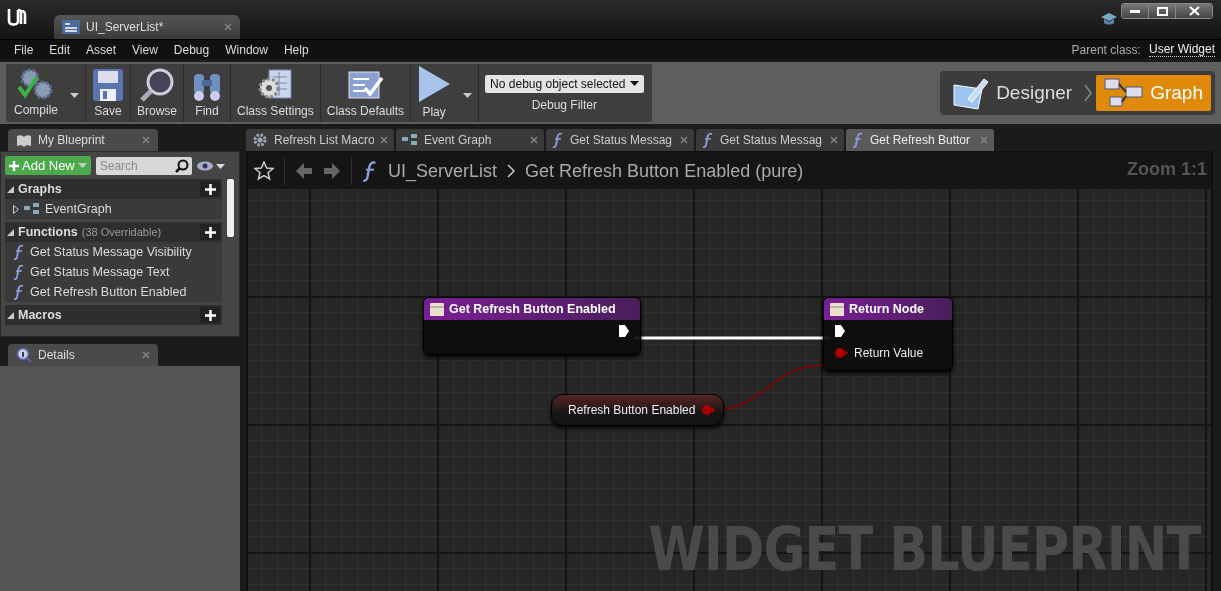 The width and height of the screenshot is (1221, 591). What do you see at coordinates (470, 140) in the screenshot?
I see `editor-tab: Event Graph` at bounding box center [470, 140].